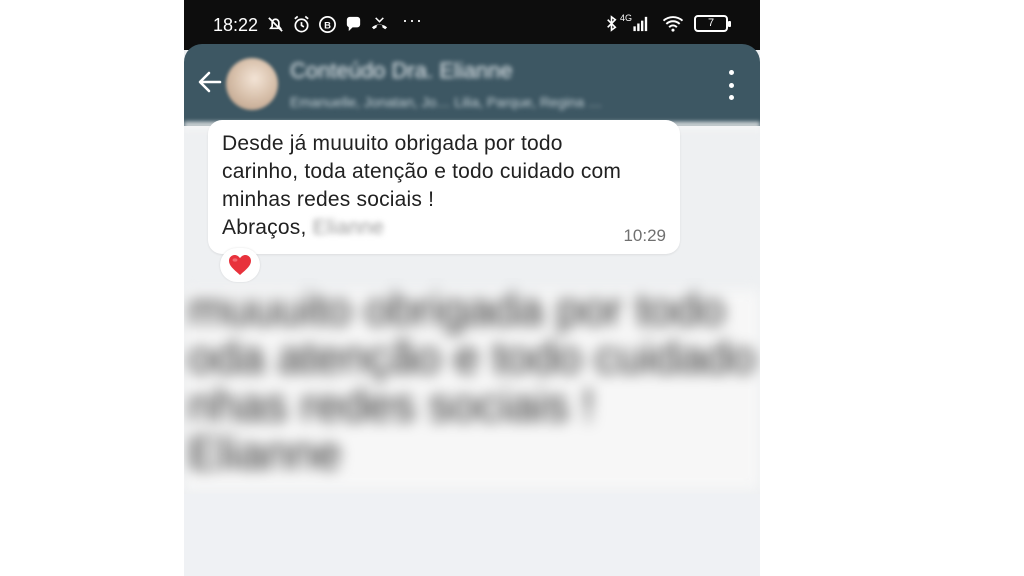  What do you see at coordinates (392, 143) in the screenshot?
I see `message-line: Desde já muuuito obrigada por todo` at bounding box center [392, 143].